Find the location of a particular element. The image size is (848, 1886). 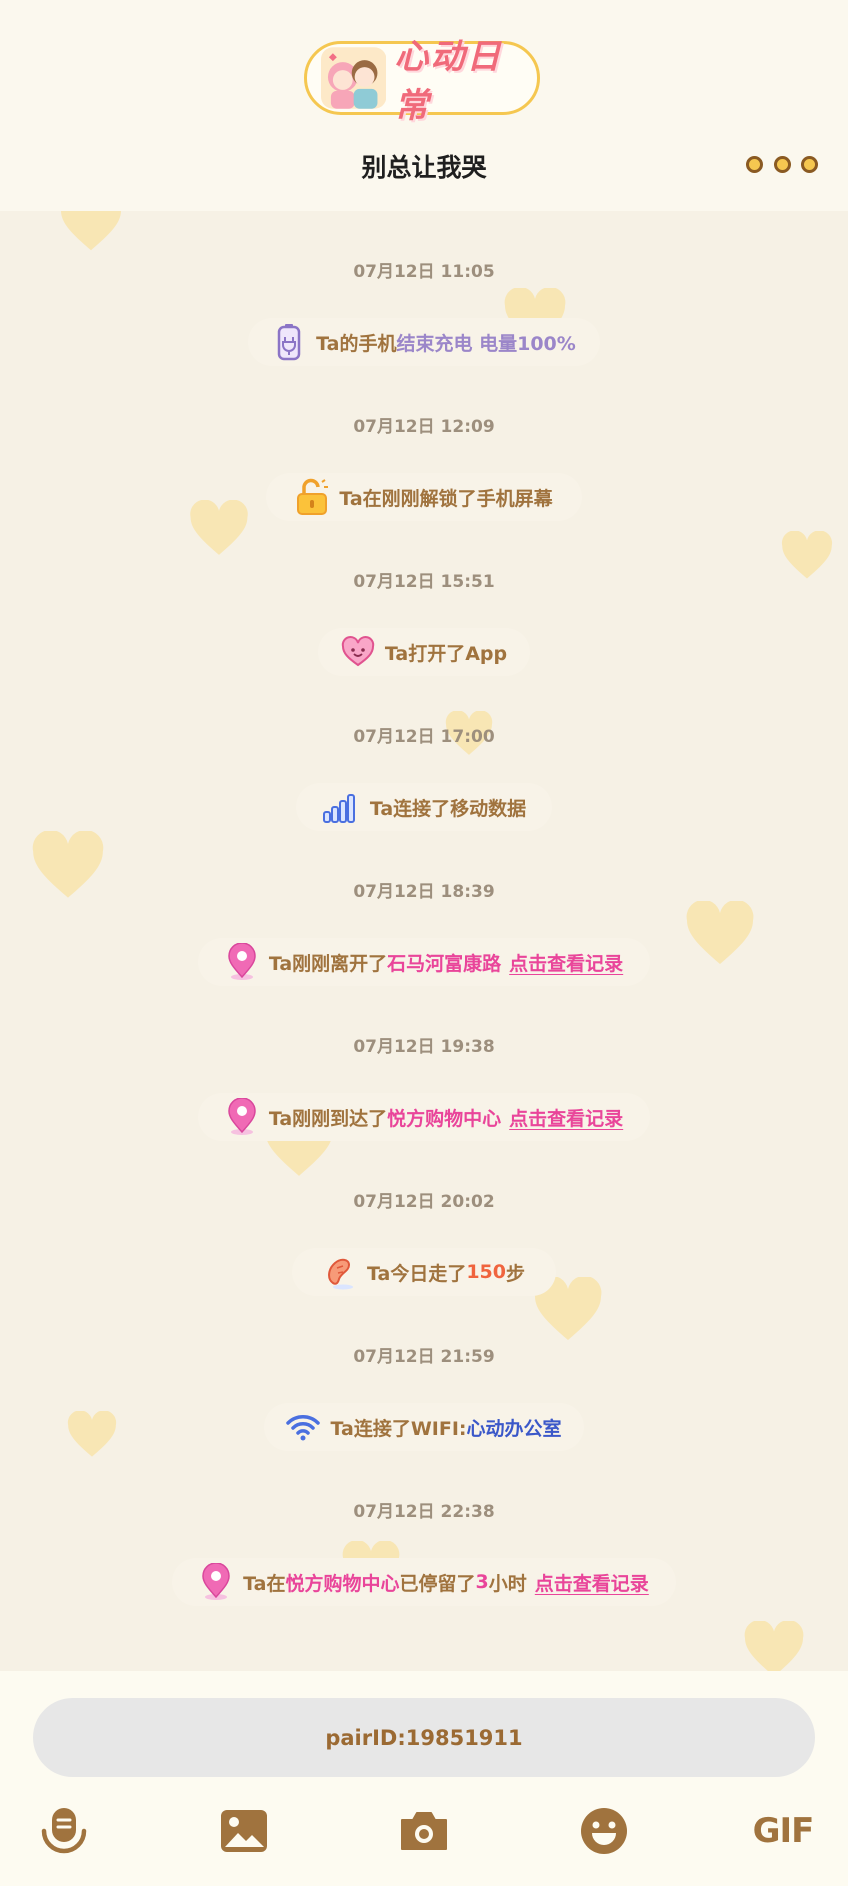

event-highlight-text: 结束充电 电量100% is located at coordinates (486, 343).